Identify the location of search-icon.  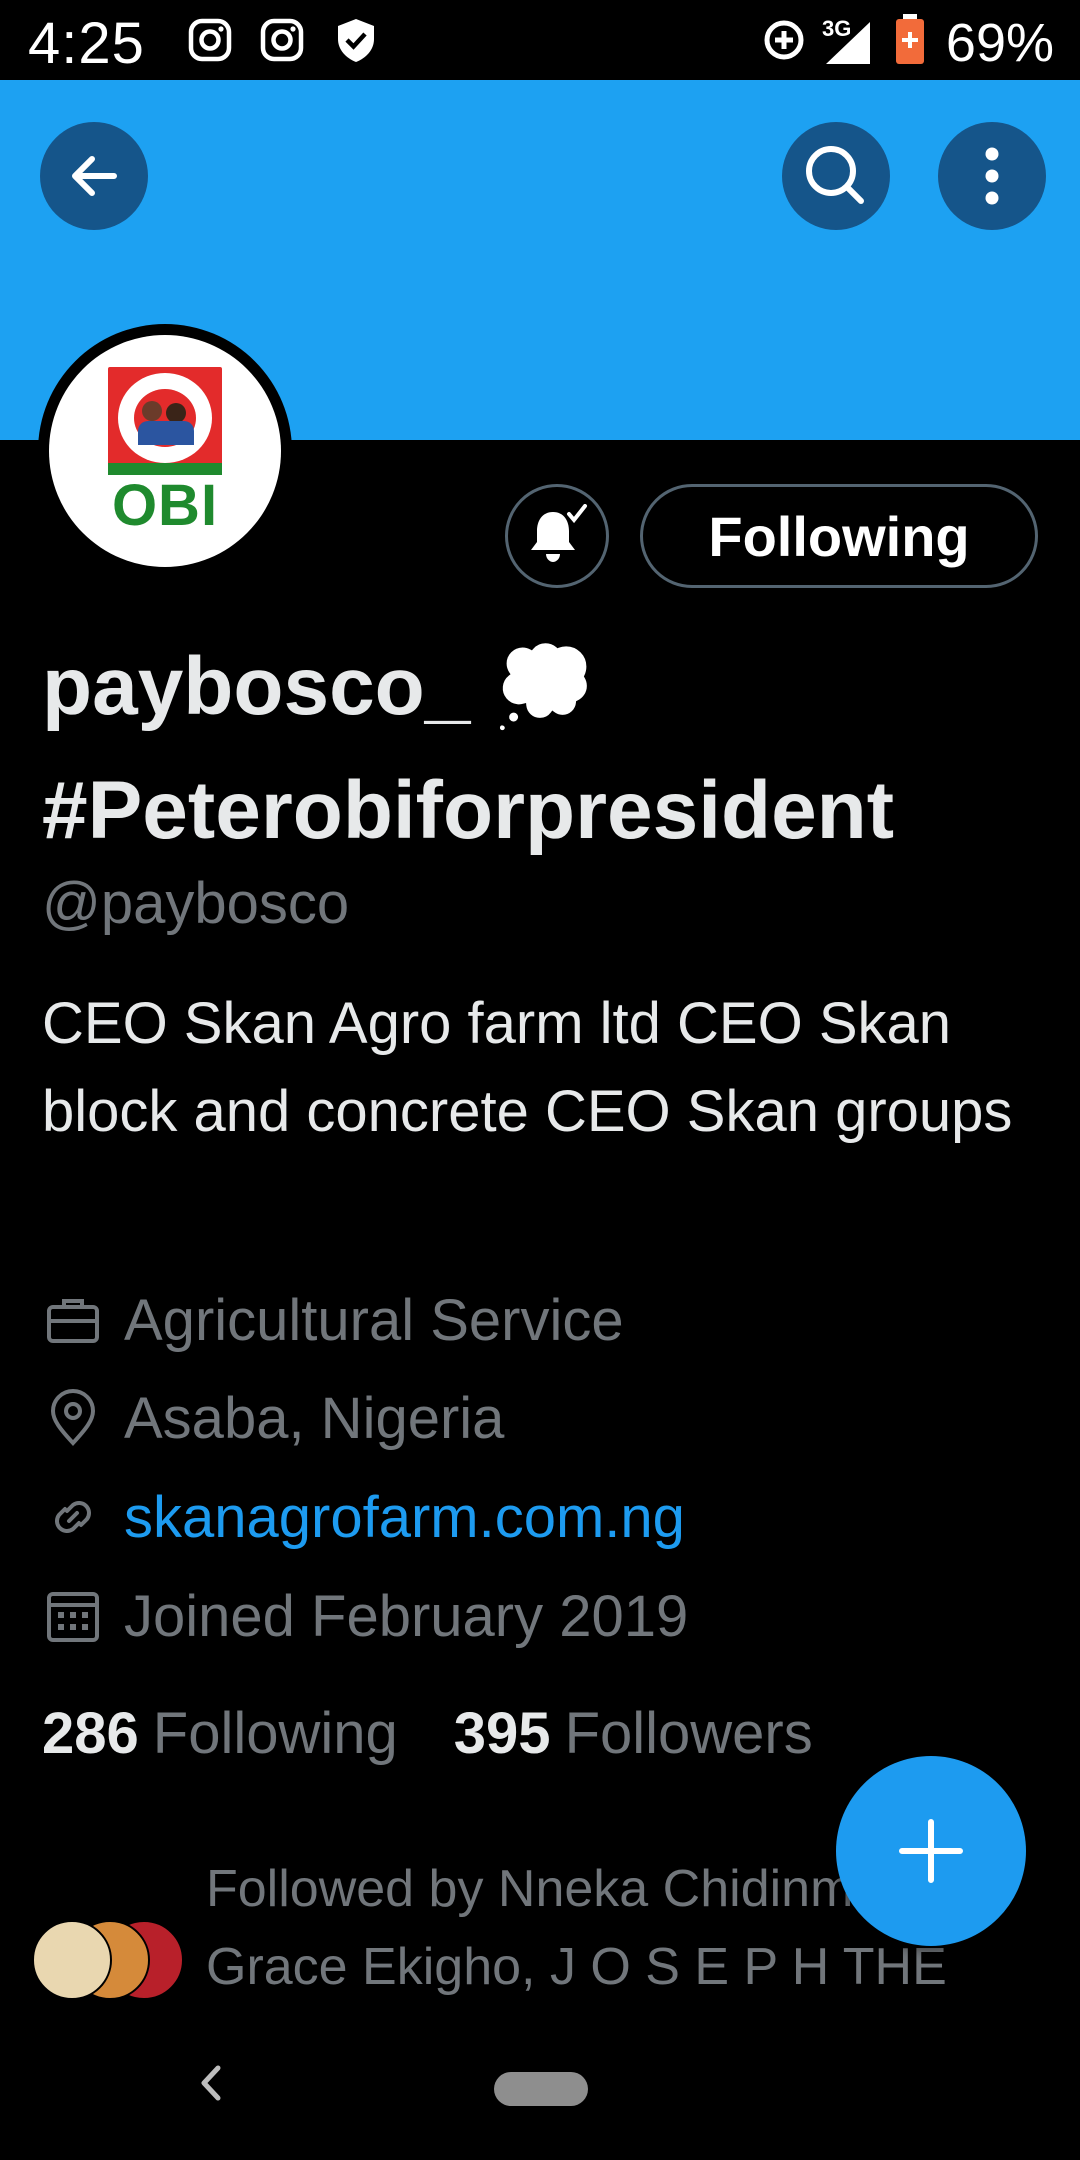
(835, 175).